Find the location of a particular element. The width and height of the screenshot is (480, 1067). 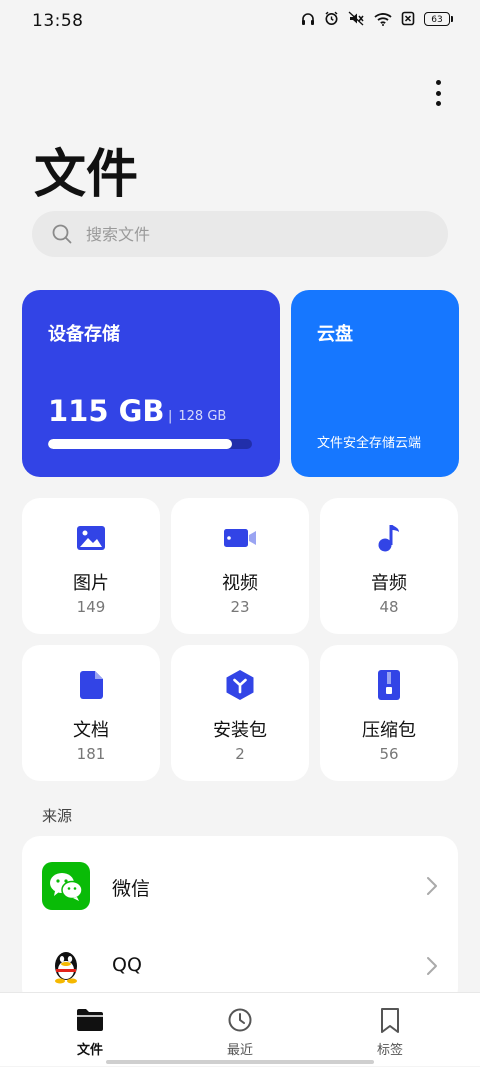

search-input is located at coordinates (236, 234).